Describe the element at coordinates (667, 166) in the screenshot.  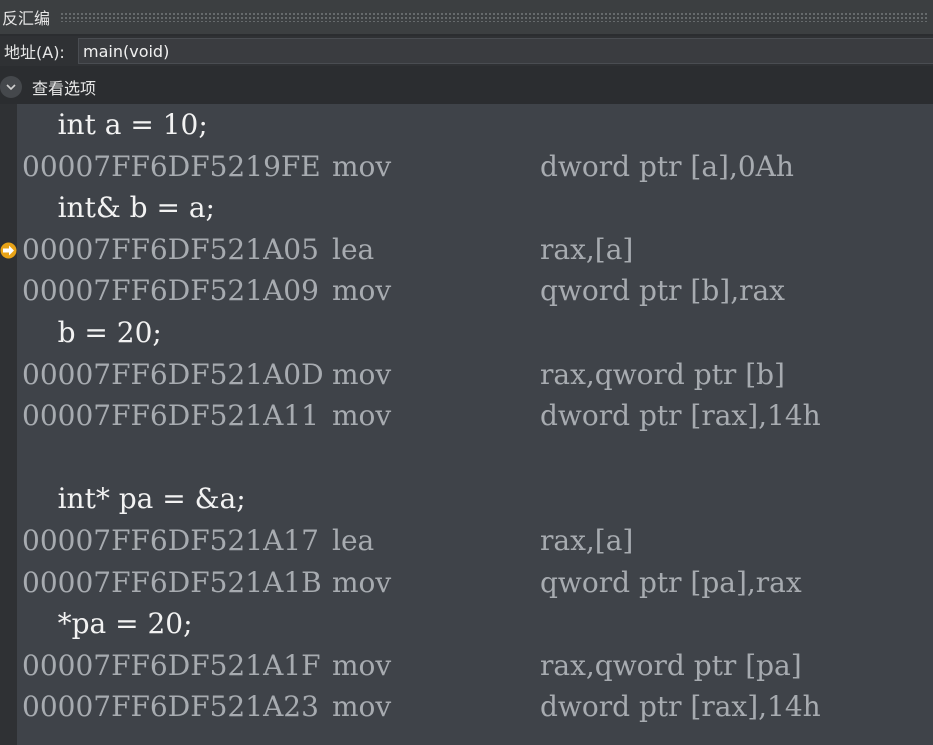
I see `instruction-operands: dword ptr [a],0Ah` at that location.